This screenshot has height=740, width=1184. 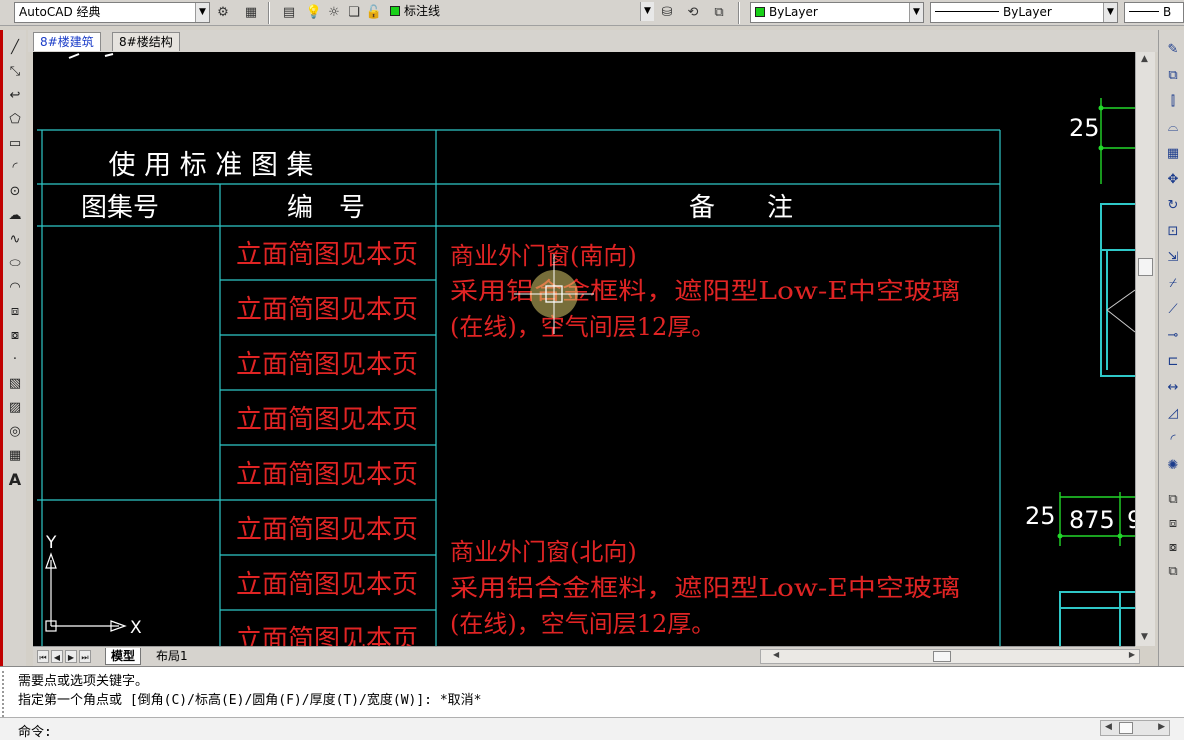 What do you see at coordinates (1135, 728) in the screenshot?
I see `command-scrollbar: ◀ ▶` at bounding box center [1135, 728].